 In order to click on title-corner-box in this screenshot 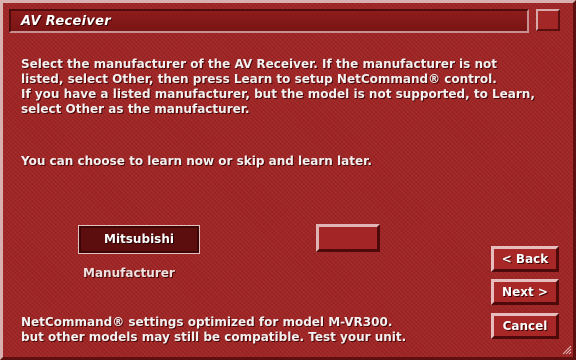, I will do `click(548, 20)`.